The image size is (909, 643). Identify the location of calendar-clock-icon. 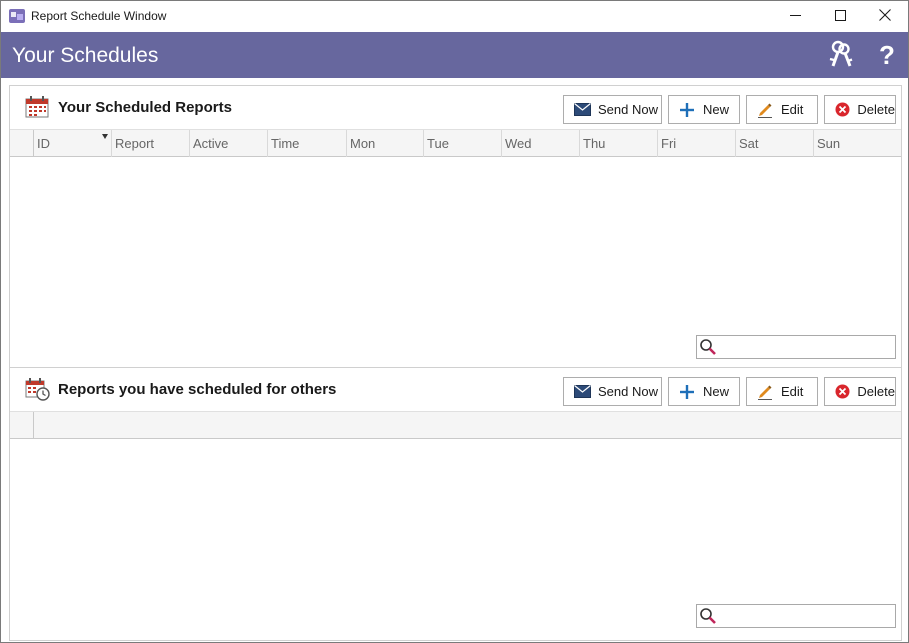
(37, 389).